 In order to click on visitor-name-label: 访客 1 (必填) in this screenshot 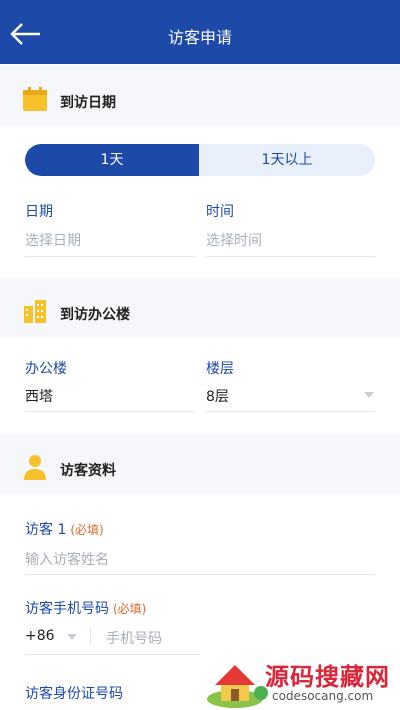, I will do `click(64, 529)`.